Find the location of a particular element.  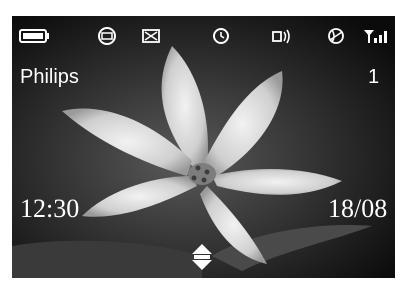

message-icon is located at coordinates (107, 36).